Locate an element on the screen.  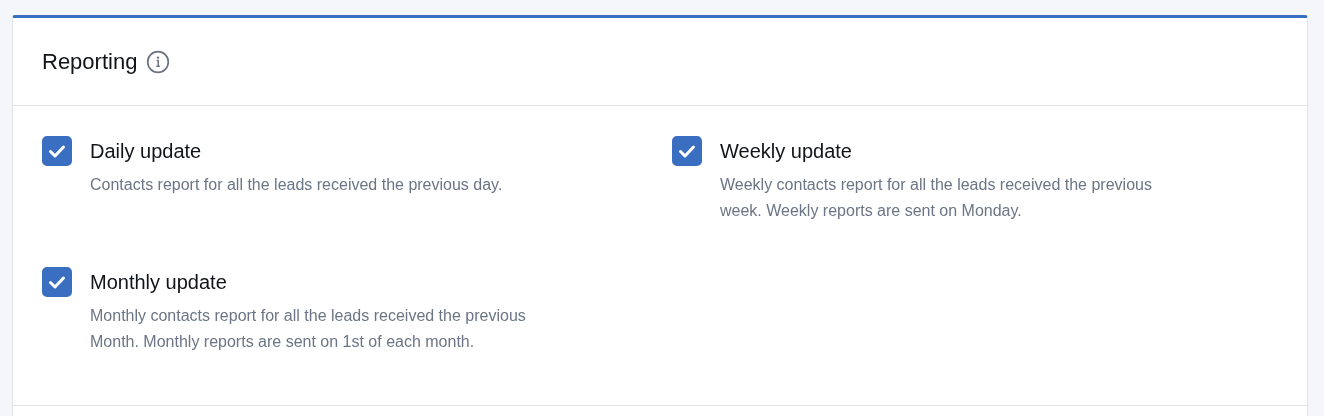
info-icon is located at coordinates (158, 61).